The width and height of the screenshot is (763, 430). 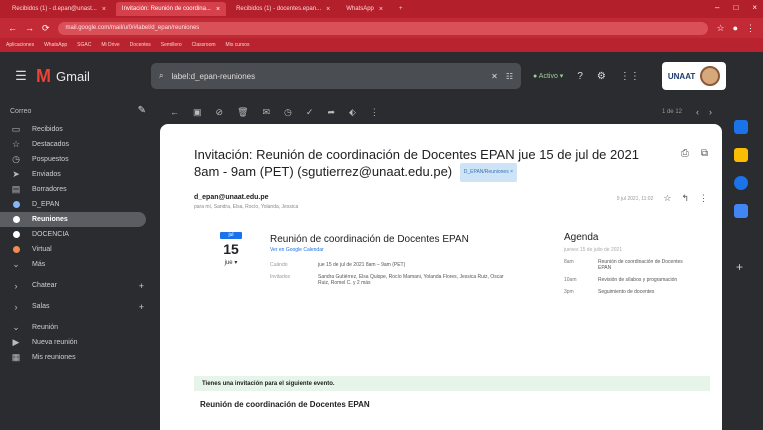 What do you see at coordinates (685, 198) in the screenshot?
I see `reply-icon: ↰` at bounding box center [685, 198].